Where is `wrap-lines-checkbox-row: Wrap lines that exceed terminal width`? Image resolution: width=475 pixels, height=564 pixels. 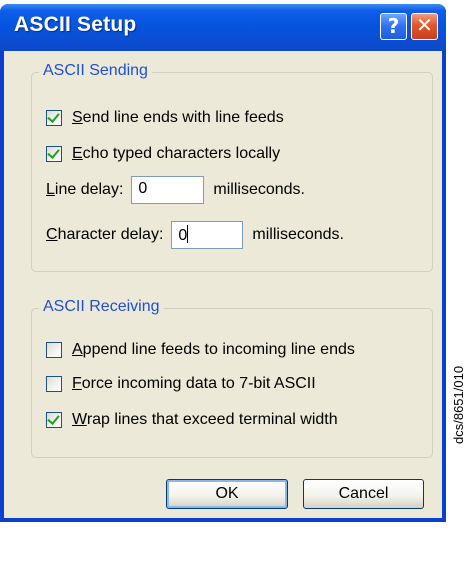
wrap-lines-checkbox-row: Wrap lines that exceed terminal width is located at coordinates (192, 420).